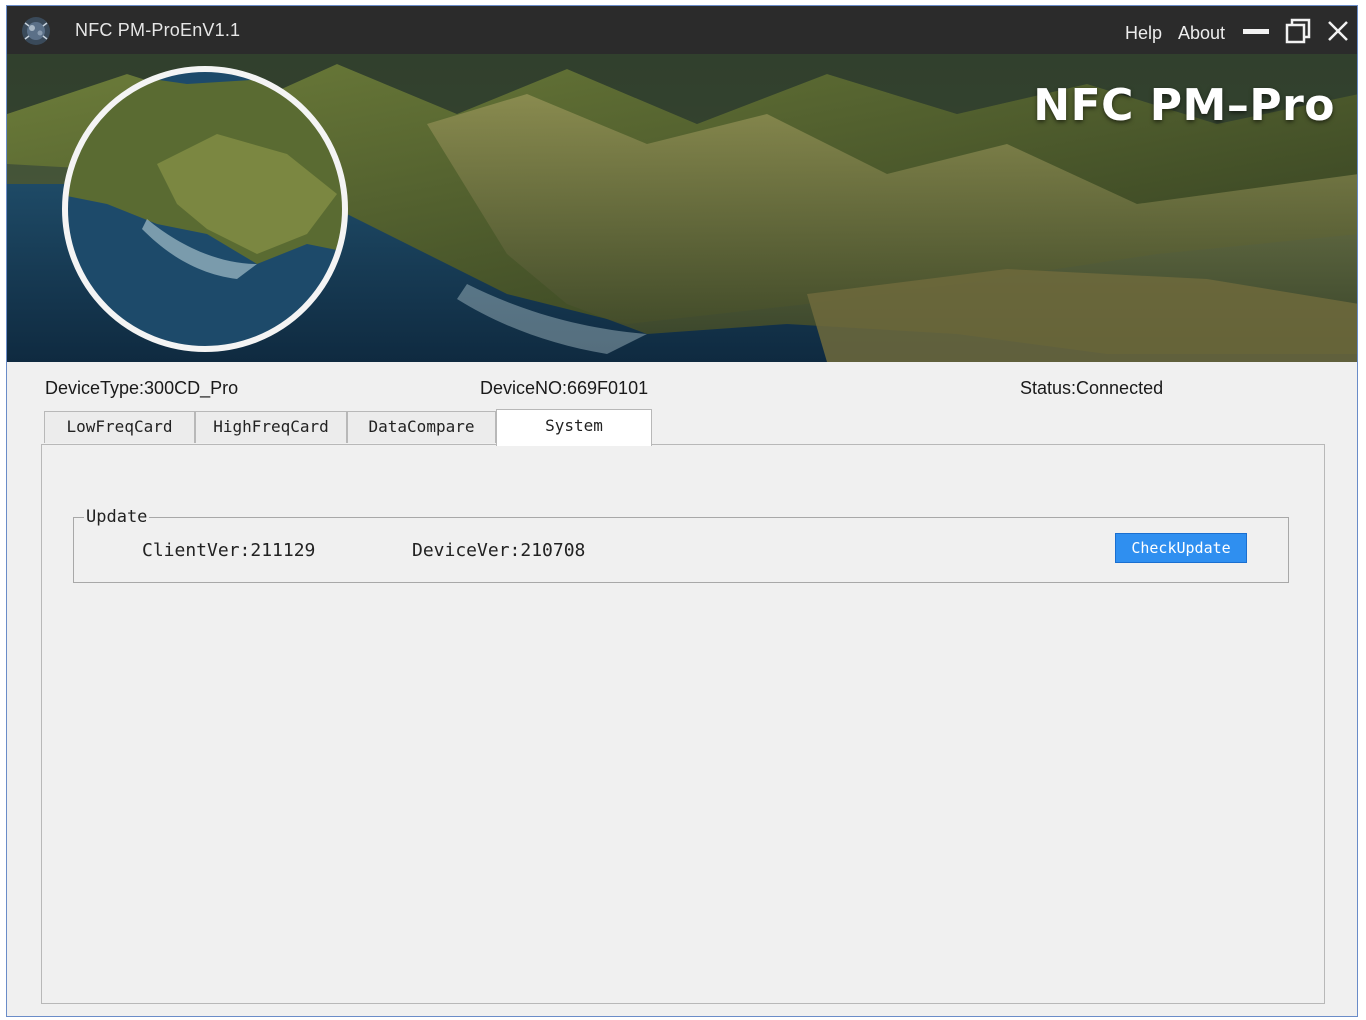  Describe the element at coordinates (1201, 33) in the screenshot. I see `about-menu: About` at that location.